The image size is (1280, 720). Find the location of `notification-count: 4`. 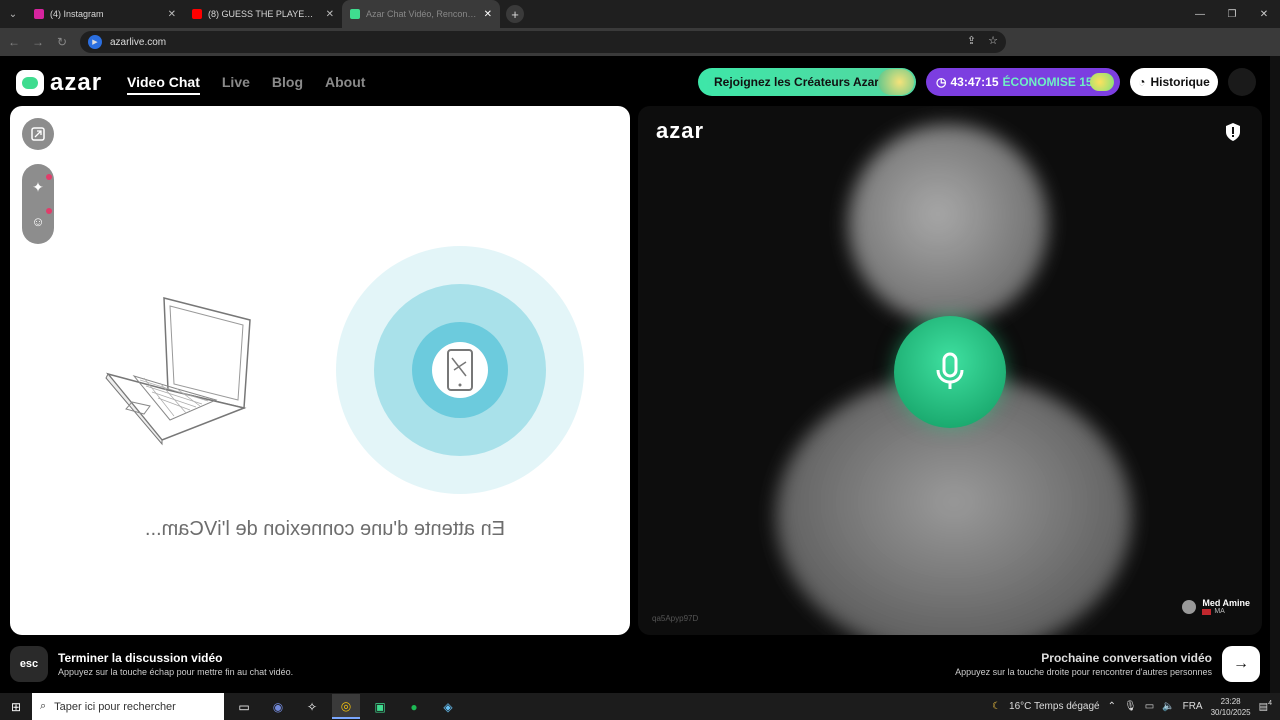

notification-count: 4 is located at coordinates (1270, 704).